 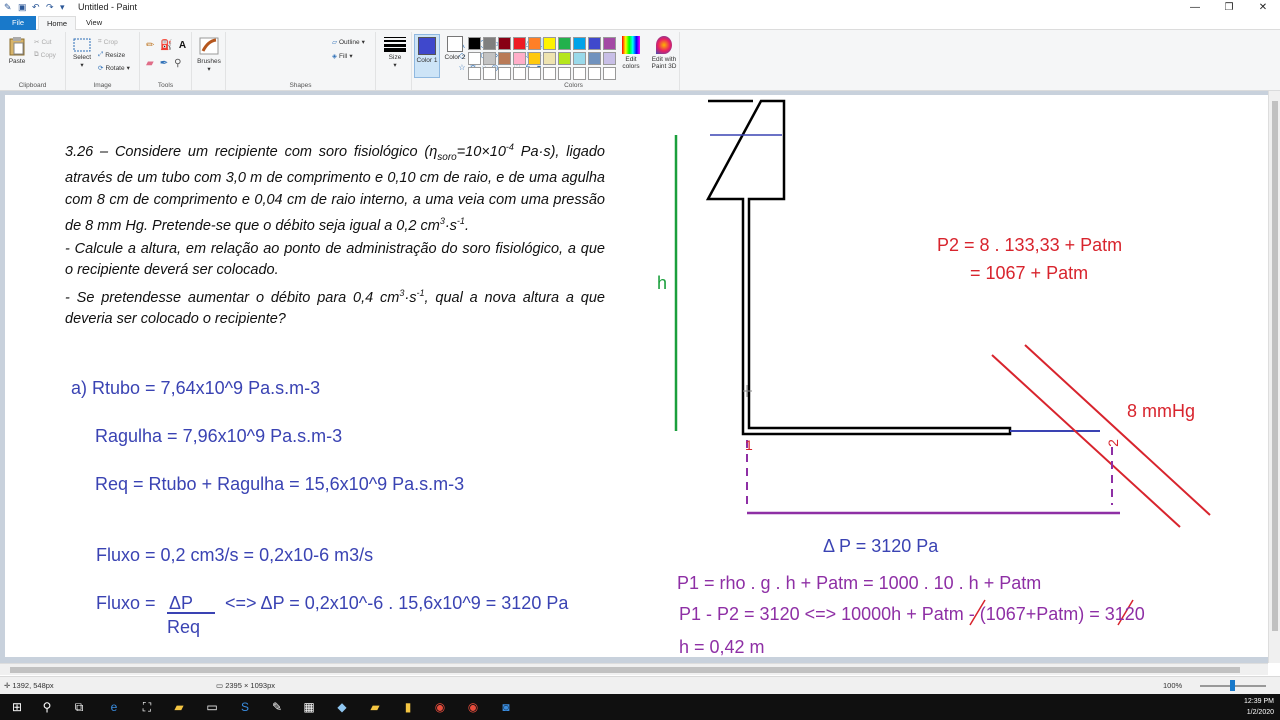 What do you see at coordinates (348, 42) in the screenshot?
I see `outline-button: ▱ Outline ▾` at bounding box center [348, 42].